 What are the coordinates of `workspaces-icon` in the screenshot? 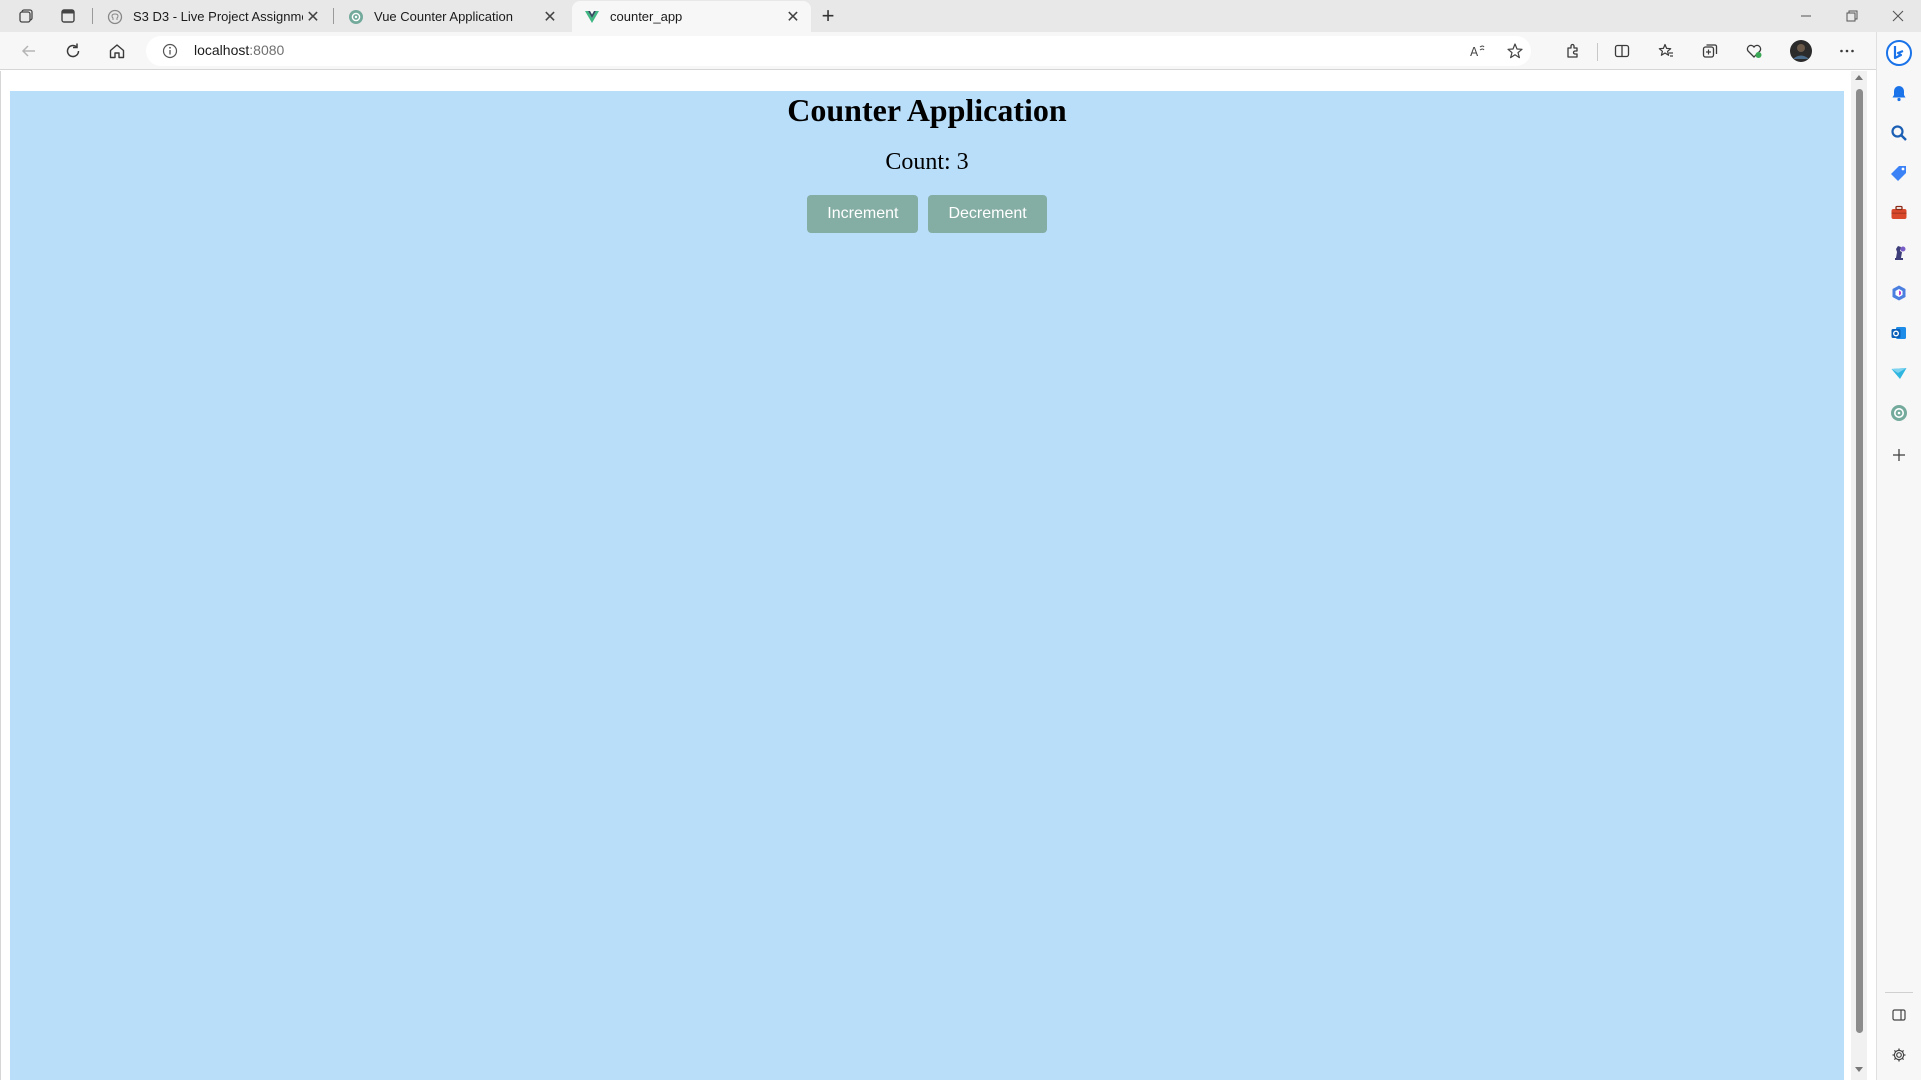 It's located at (26, 16).